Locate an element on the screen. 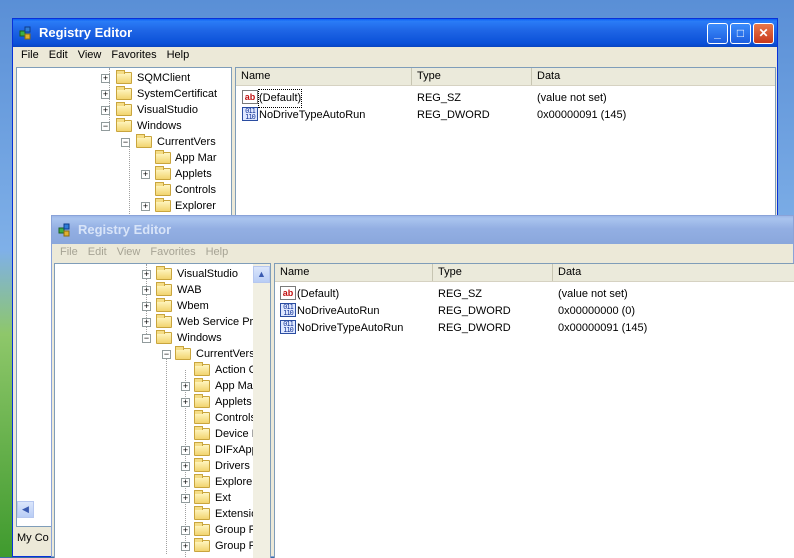 The height and width of the screenshot is (558, 794). tree-item: + Web Service Pro is located at coordinates (157, 322).